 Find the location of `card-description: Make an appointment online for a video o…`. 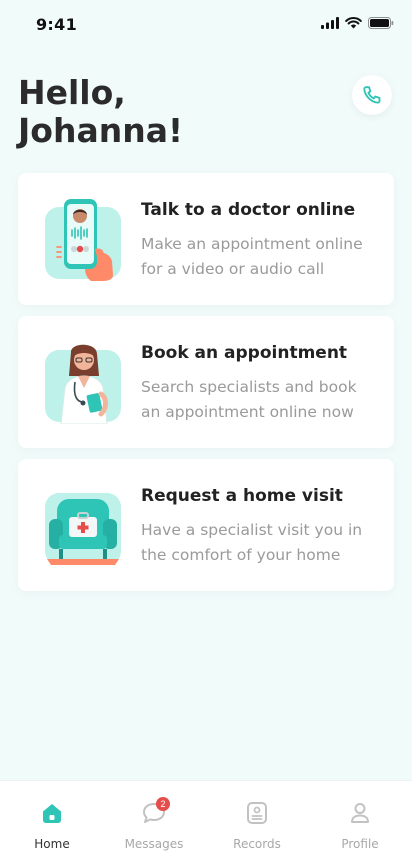

card-description: Make an appointment online for a video o… is located at coordinates (261, 257).